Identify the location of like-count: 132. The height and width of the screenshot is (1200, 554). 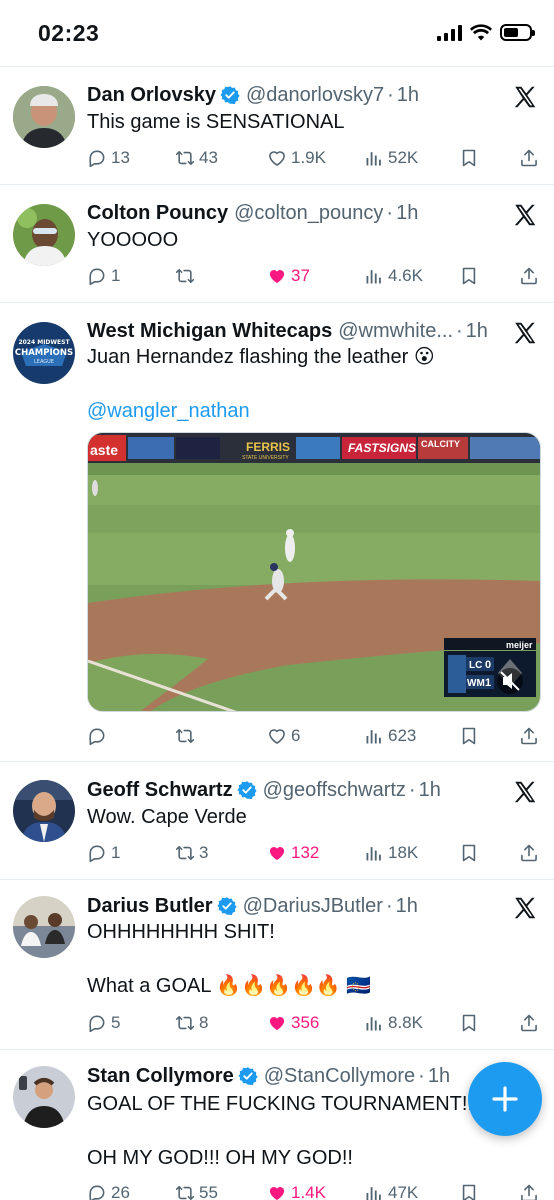
(305, 852).